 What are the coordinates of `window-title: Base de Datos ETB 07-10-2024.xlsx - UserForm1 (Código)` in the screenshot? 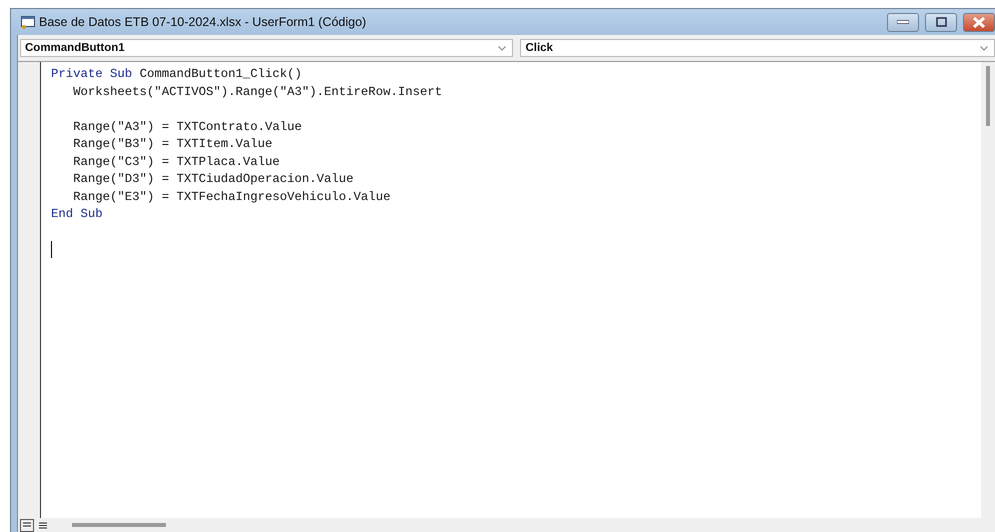 It's located at (203, 22).